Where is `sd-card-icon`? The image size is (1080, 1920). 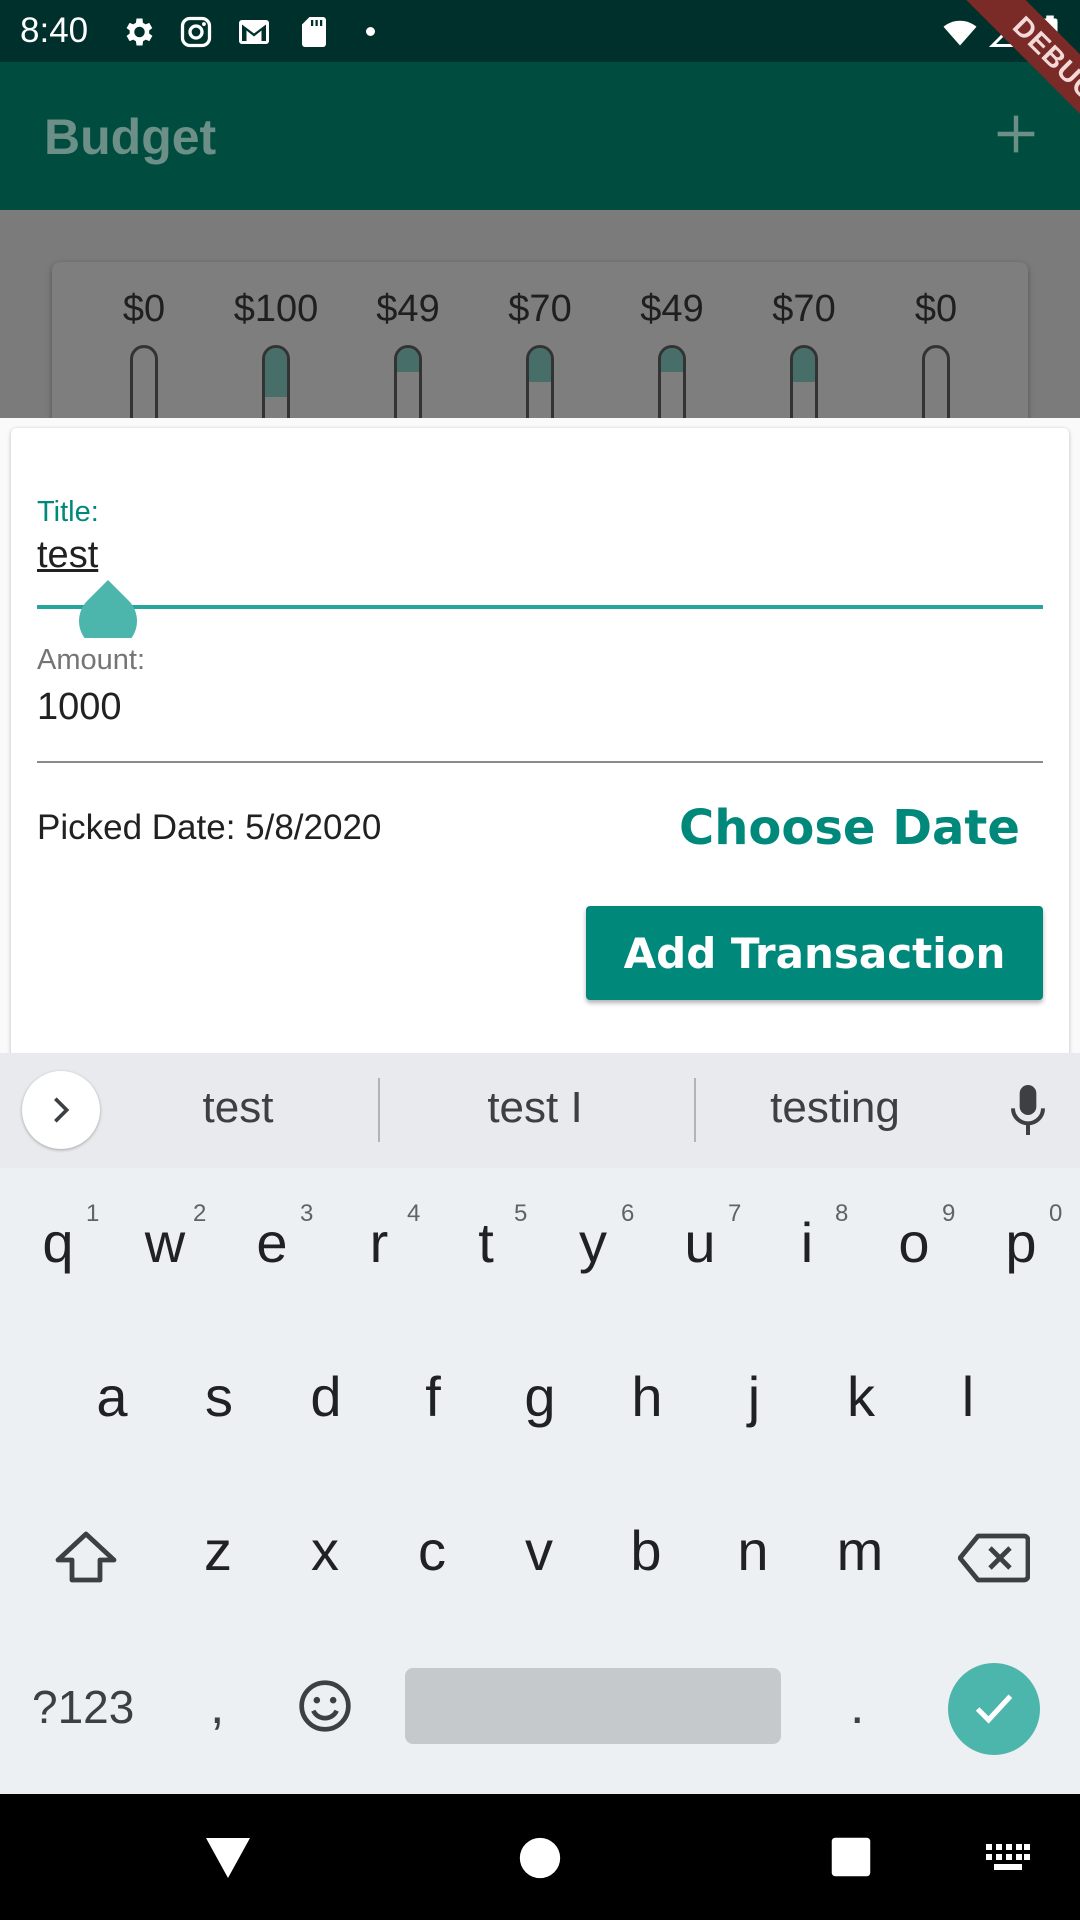
sd-card-icon is located at coordinates (314, 32).